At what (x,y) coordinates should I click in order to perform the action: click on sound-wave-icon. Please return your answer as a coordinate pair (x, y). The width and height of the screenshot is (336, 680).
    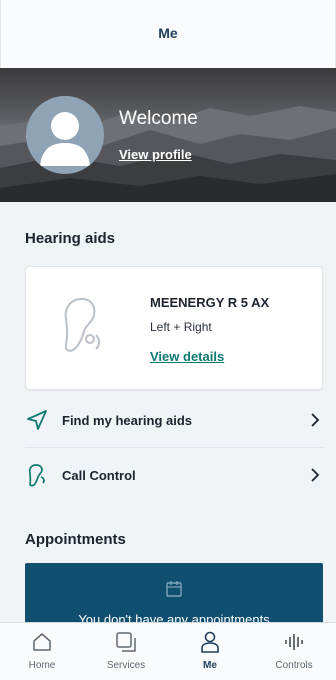
    Looking at the image, I should click on (294, 642).